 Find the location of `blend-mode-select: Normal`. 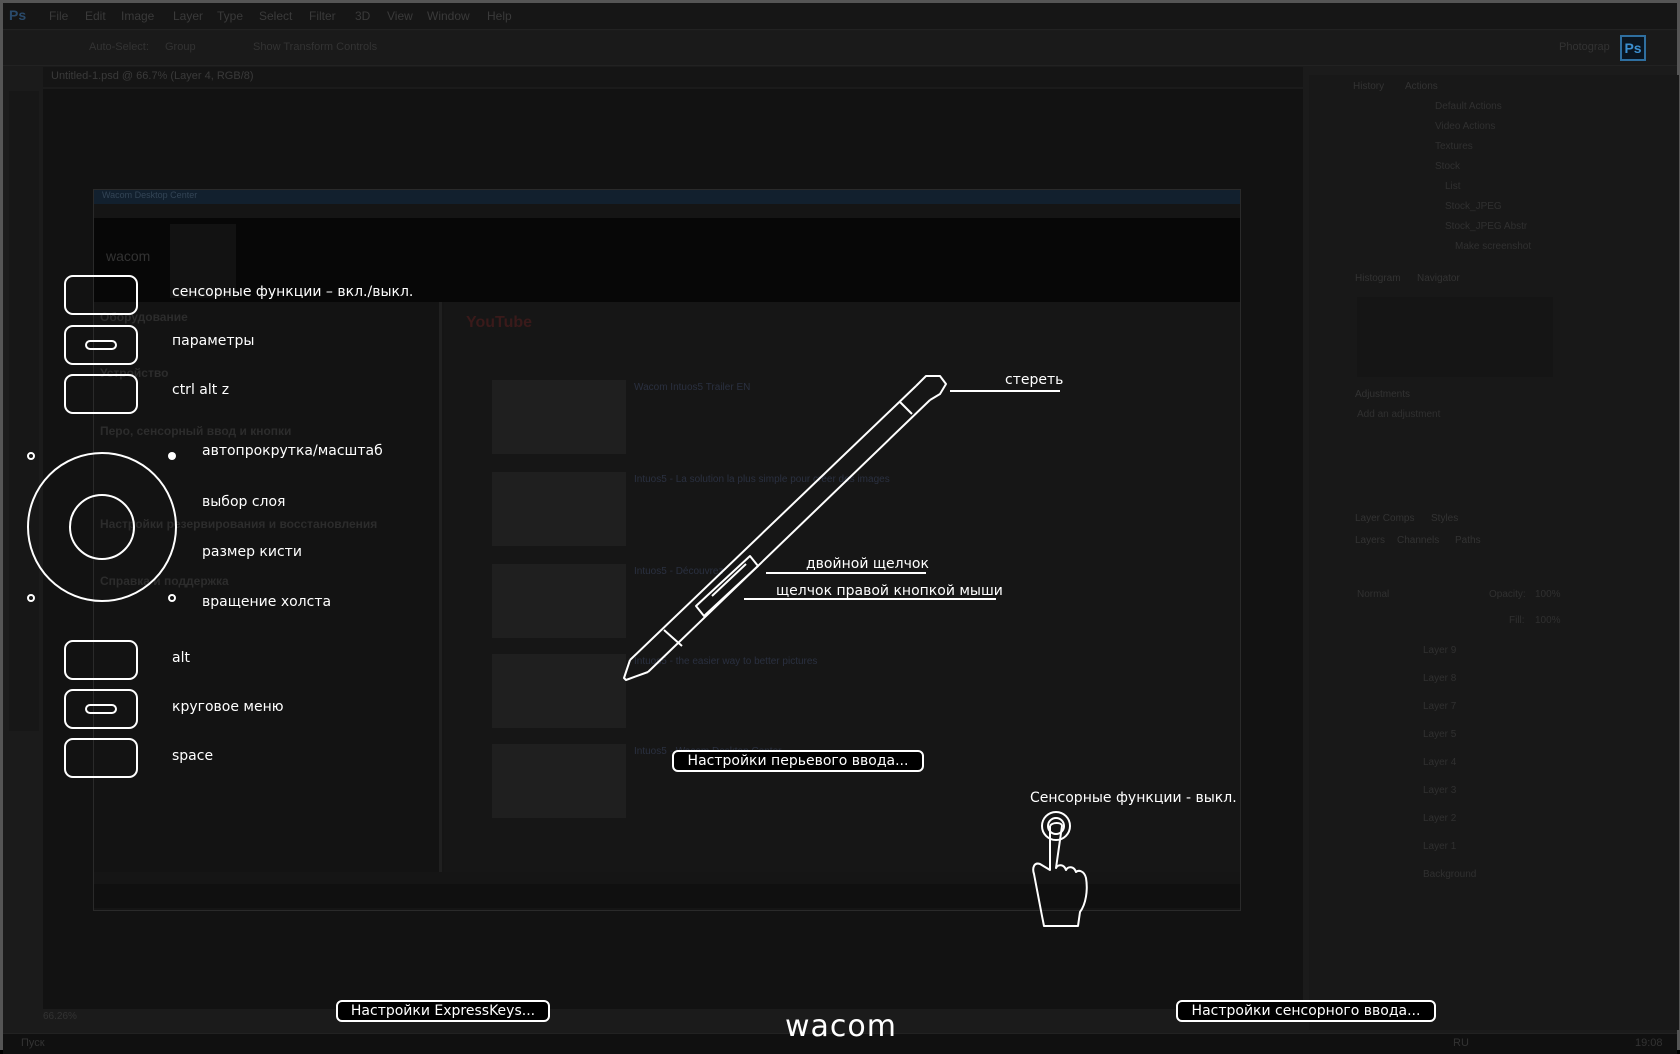

blend-mode-select: Normal is located at coordinates (1373, 596).